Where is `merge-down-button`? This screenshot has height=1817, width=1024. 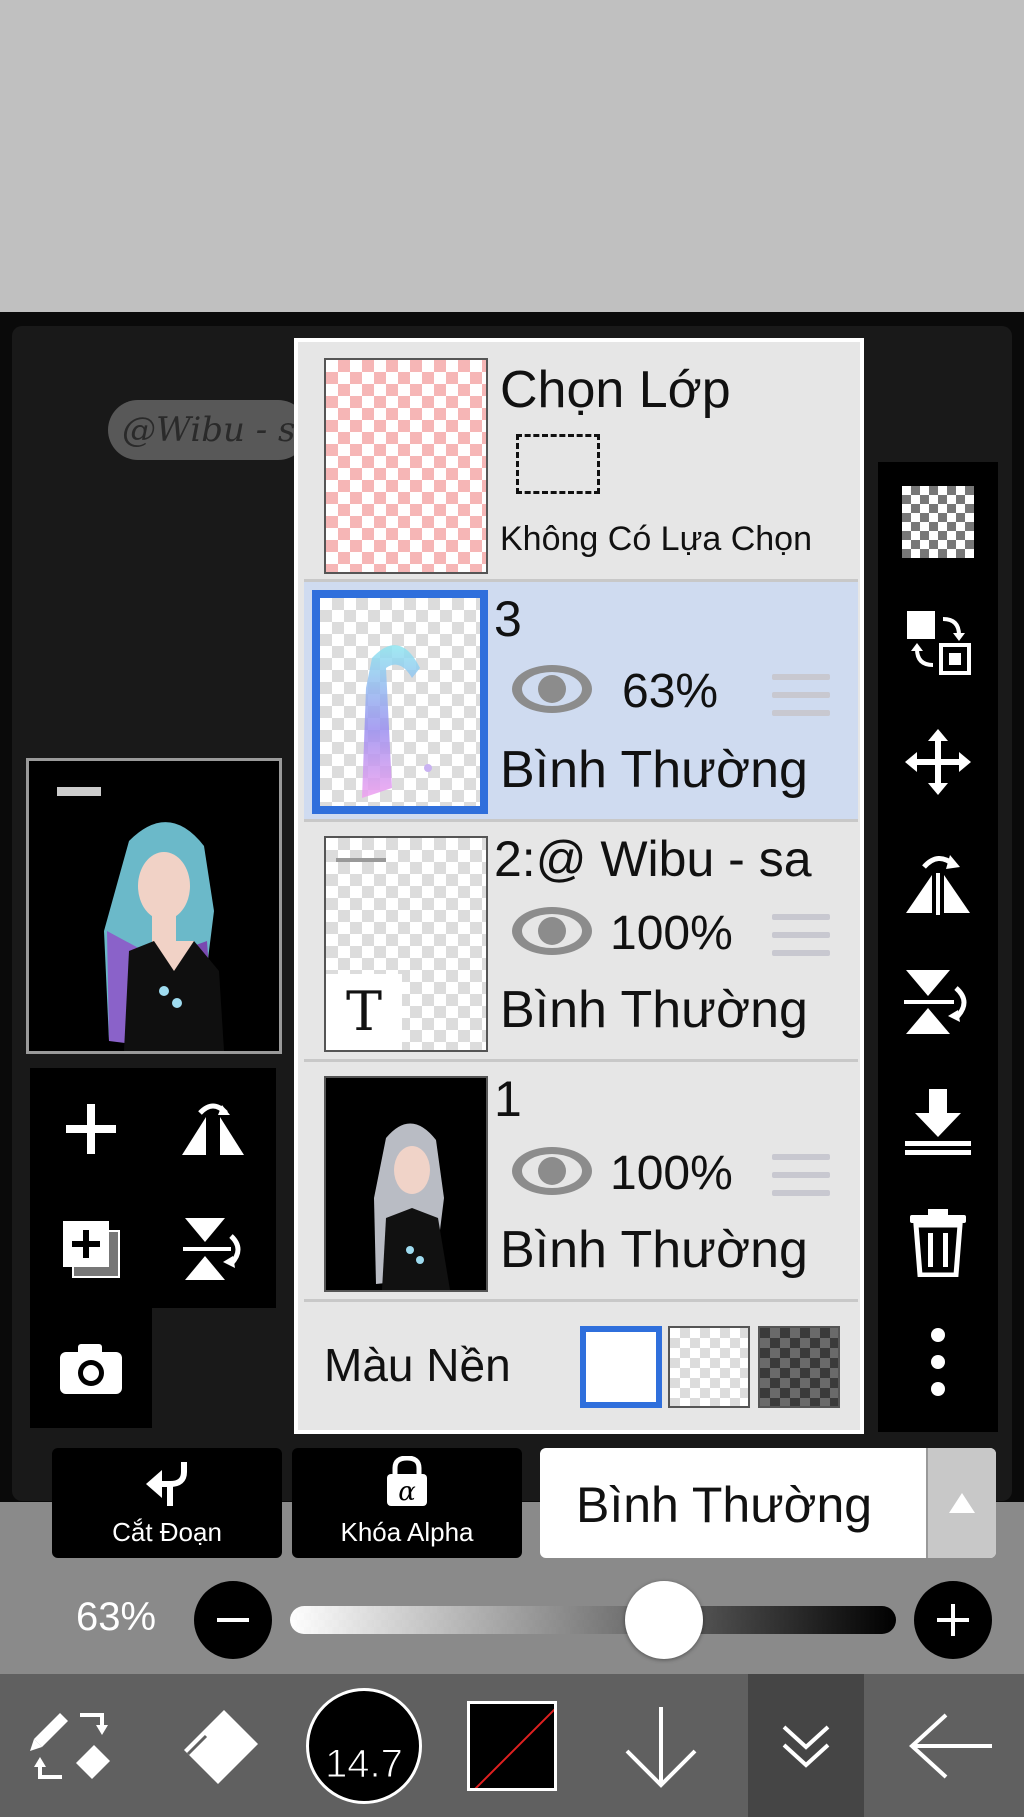 merge-down-button is located at coordinates (938, 1122).